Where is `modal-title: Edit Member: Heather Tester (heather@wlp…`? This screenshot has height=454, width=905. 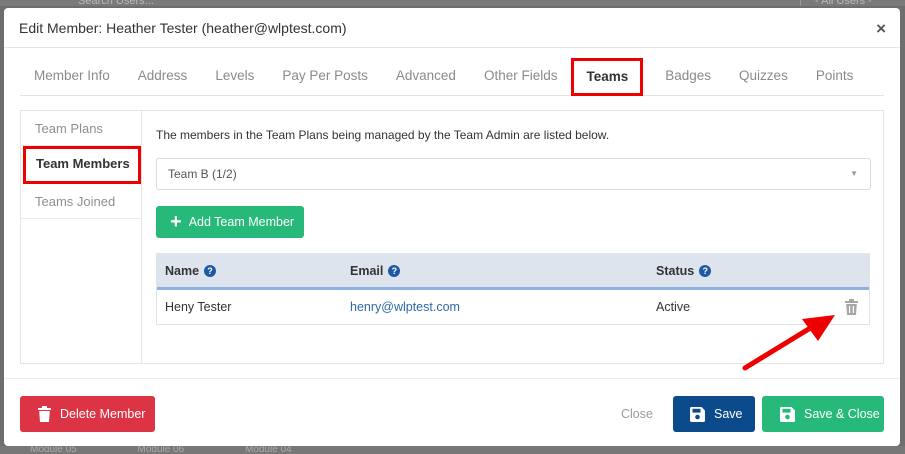
modal-title: Edit Member: Heather Tester (heather@wlp… is located at coordinates (183, 27).